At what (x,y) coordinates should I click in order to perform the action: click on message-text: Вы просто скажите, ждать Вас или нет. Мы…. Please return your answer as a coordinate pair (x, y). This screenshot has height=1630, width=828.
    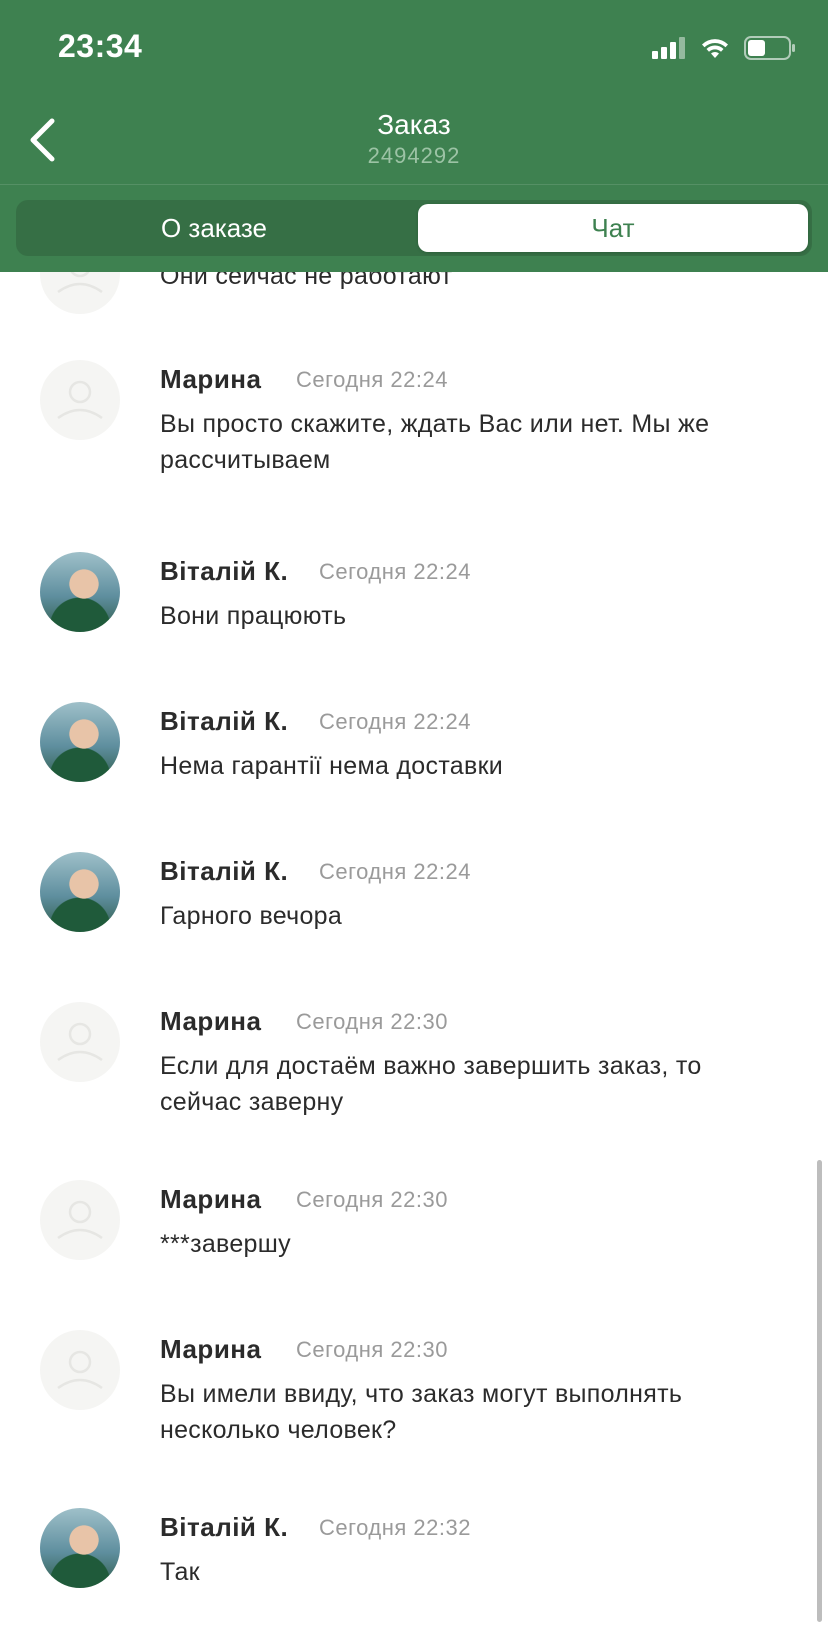
    Looking at the image, I should click on (435, 442).